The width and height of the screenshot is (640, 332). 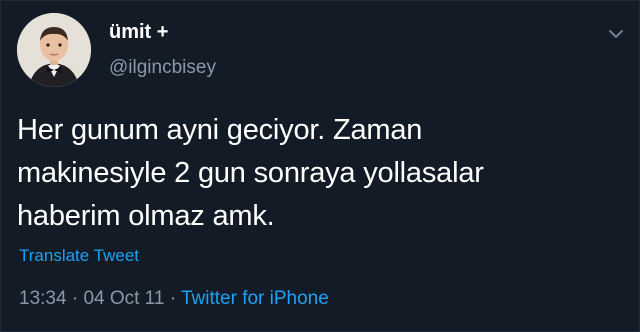 What do you see at coordinates (43, 298) in the screenshot?
I see `tweet-time: 13:34` at bounding box center [43, 298].